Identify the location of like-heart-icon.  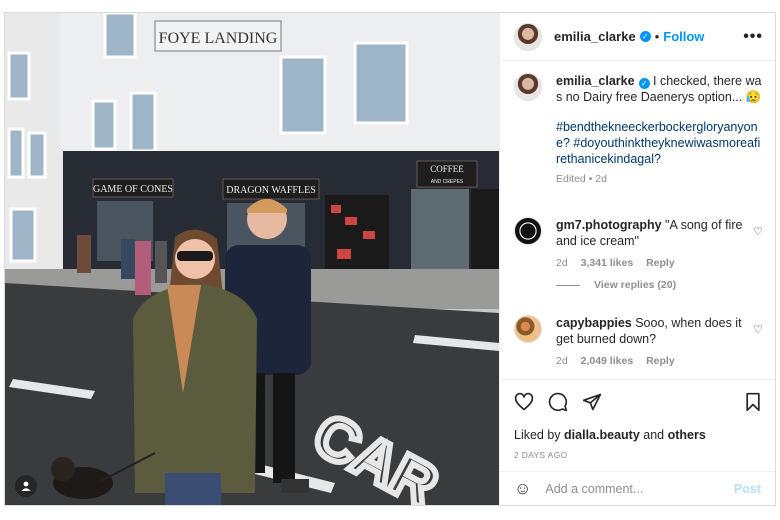
(524, 402).